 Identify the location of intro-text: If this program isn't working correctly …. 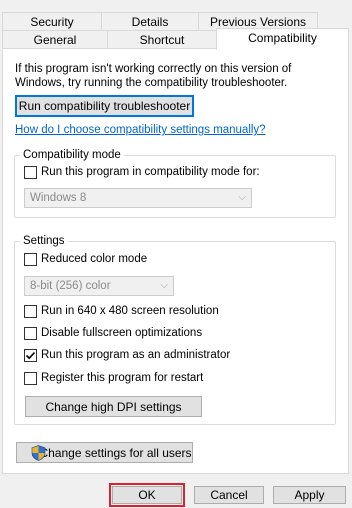
(153, 76).